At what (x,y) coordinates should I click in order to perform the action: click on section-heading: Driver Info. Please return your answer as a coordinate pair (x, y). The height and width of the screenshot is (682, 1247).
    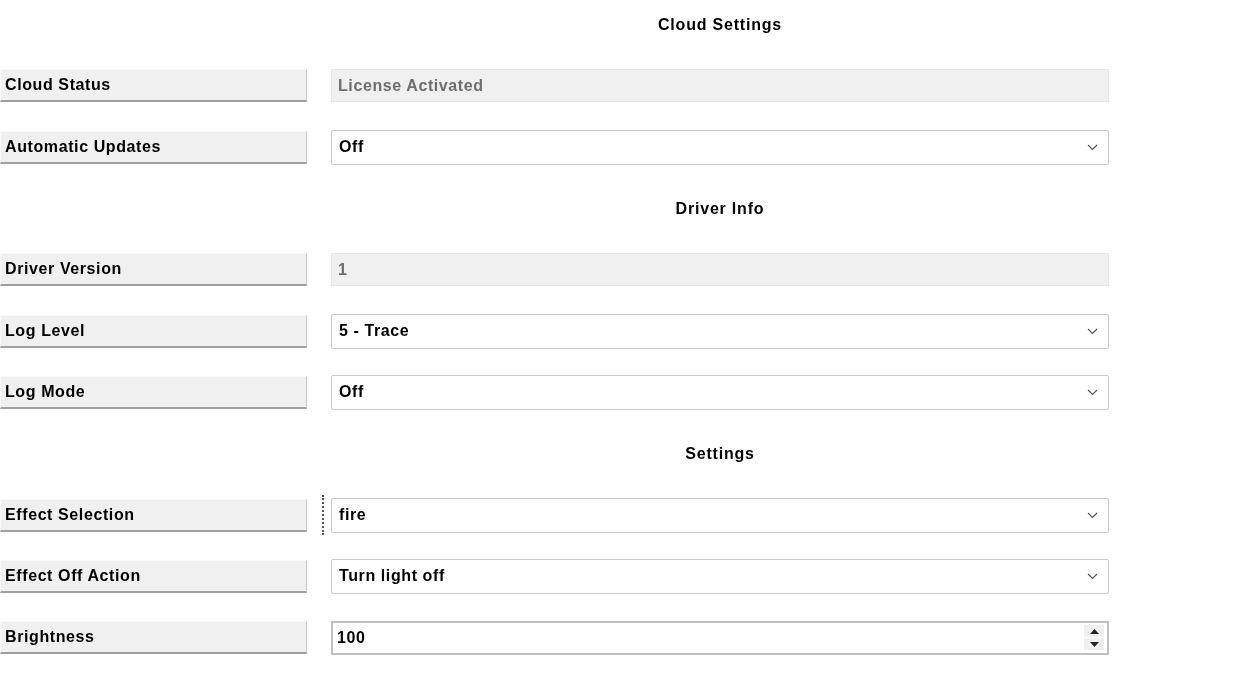
    Looking at the image, I should click on (720, 208).